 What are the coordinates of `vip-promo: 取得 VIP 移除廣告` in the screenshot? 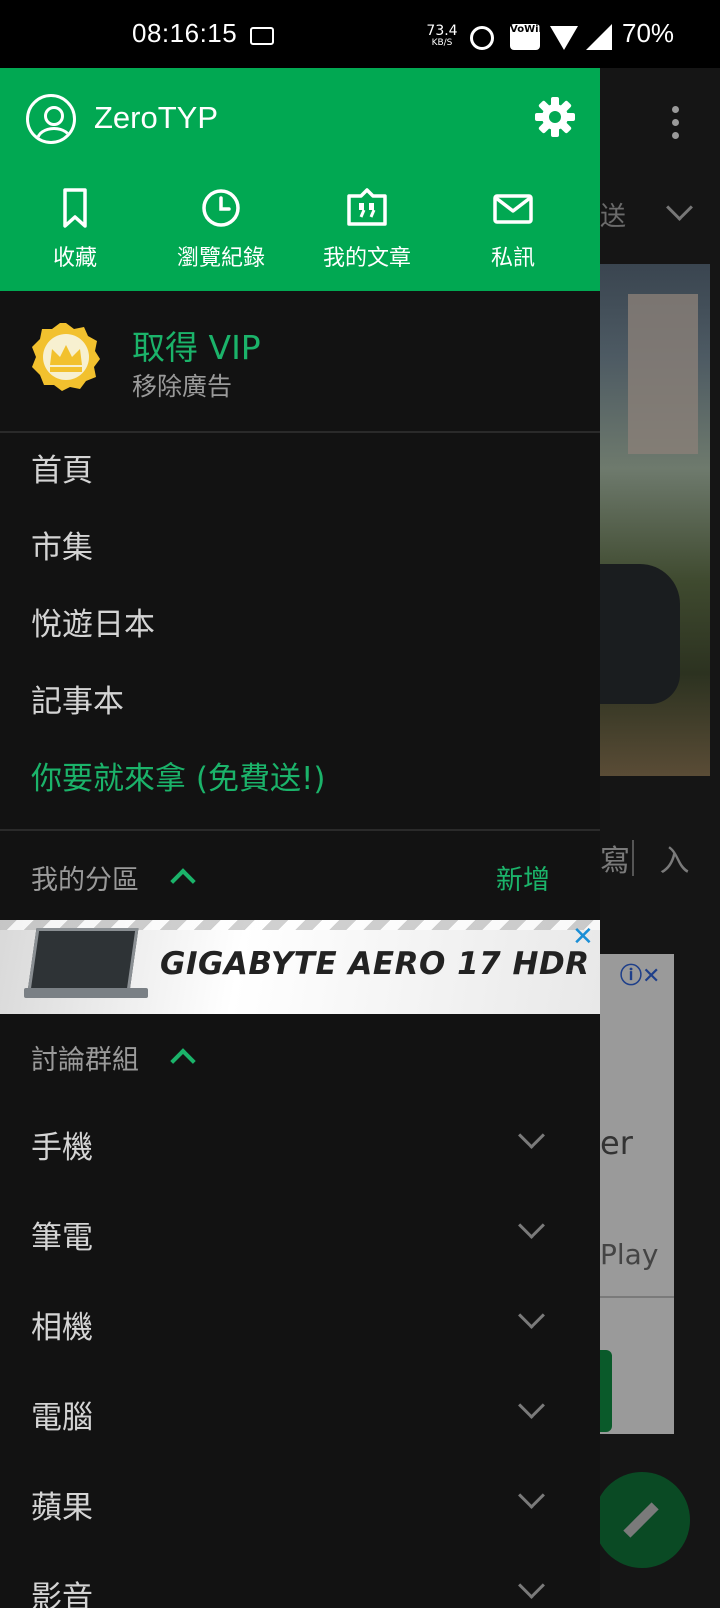 It's located at (300, 362).